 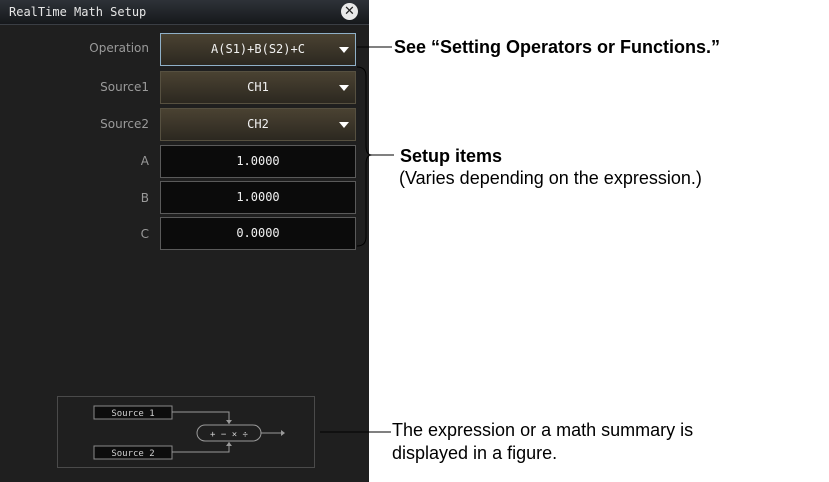 I want to click on figure-note-line2: displayed in a figure., so click(x=475, y=453).